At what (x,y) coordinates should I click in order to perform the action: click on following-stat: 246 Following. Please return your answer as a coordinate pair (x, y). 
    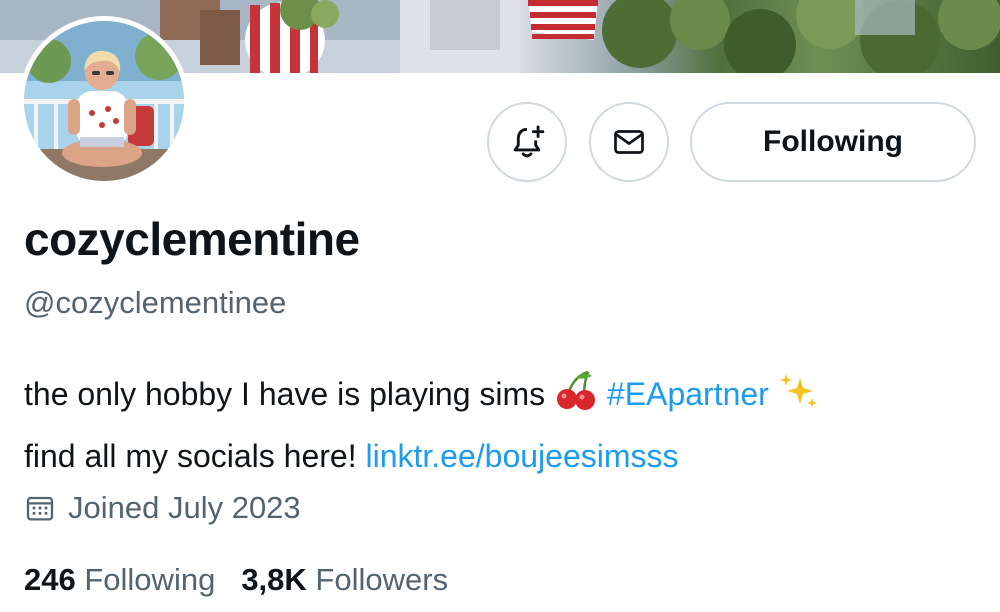
    Looking at the image, I should click on (119, 580).